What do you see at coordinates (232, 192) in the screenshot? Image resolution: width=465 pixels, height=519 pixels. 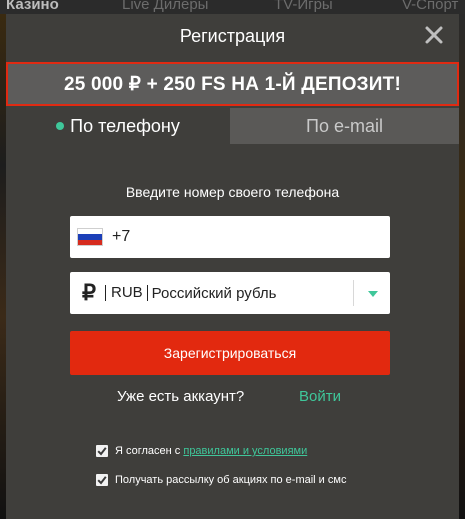 I see `phone-prompt: Введите номер своего телефона` at bounding box center [232, 192].